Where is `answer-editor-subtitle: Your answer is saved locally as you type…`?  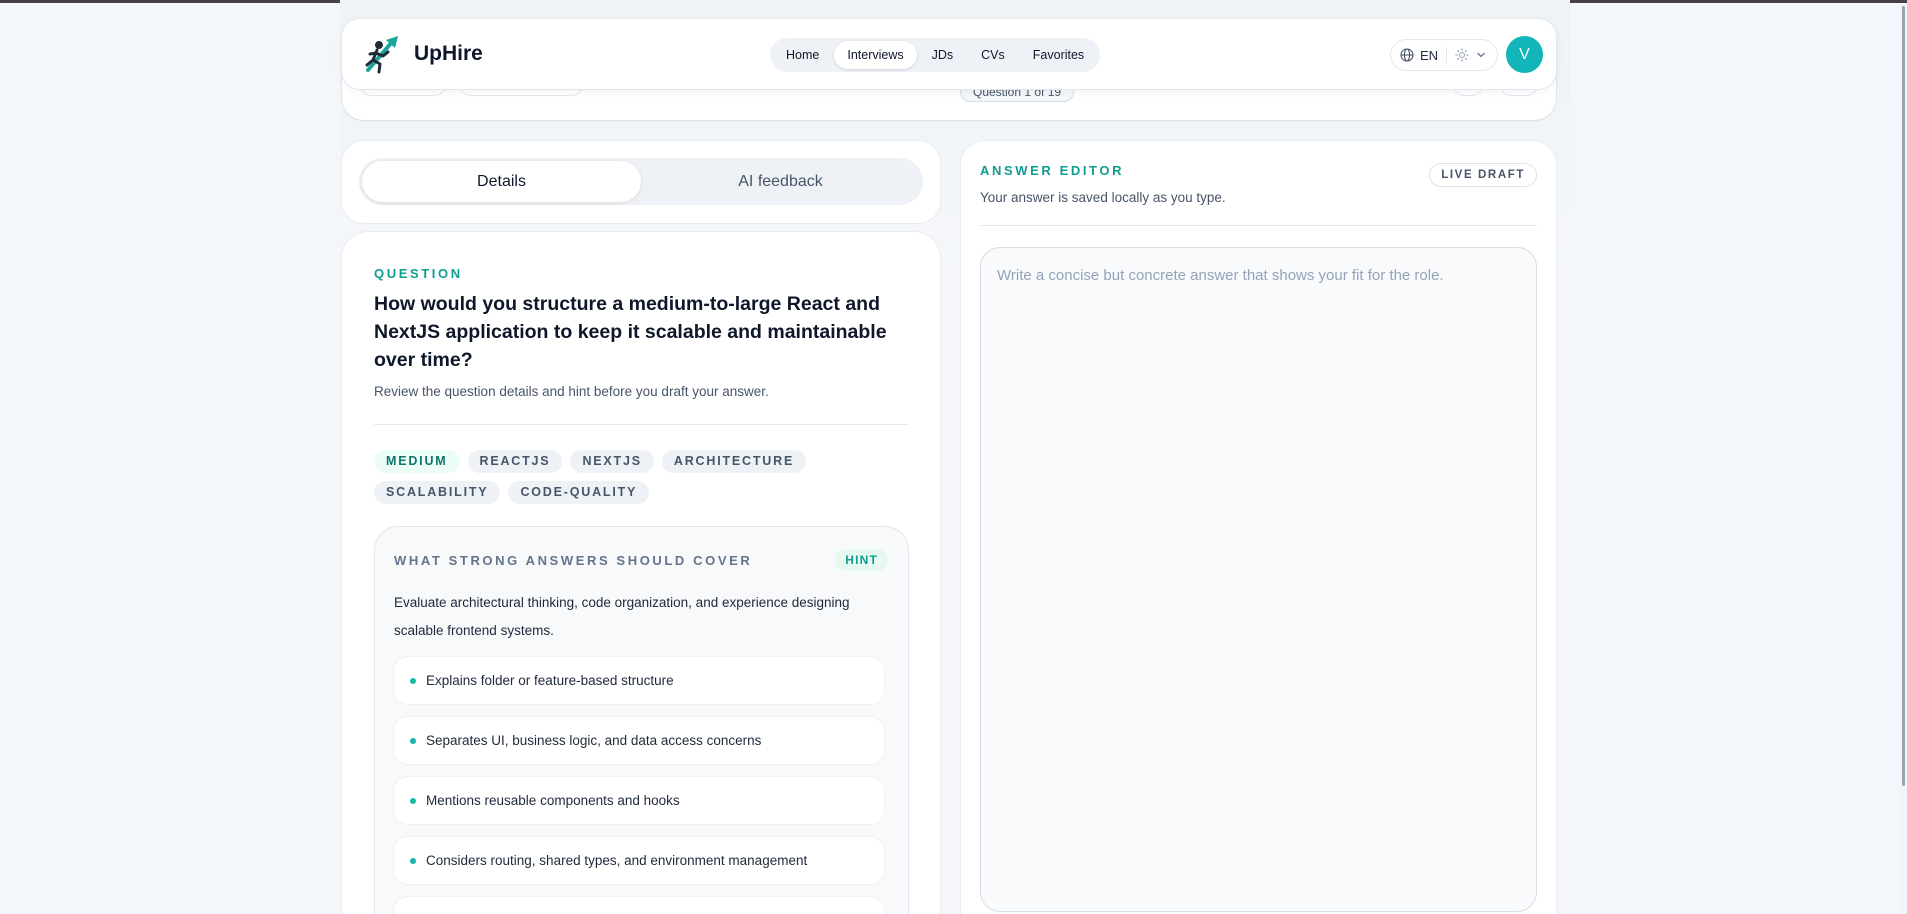 answer-editor-subtitle: Your answer is saved locally as you type… is located at coordinates (1103, 197).